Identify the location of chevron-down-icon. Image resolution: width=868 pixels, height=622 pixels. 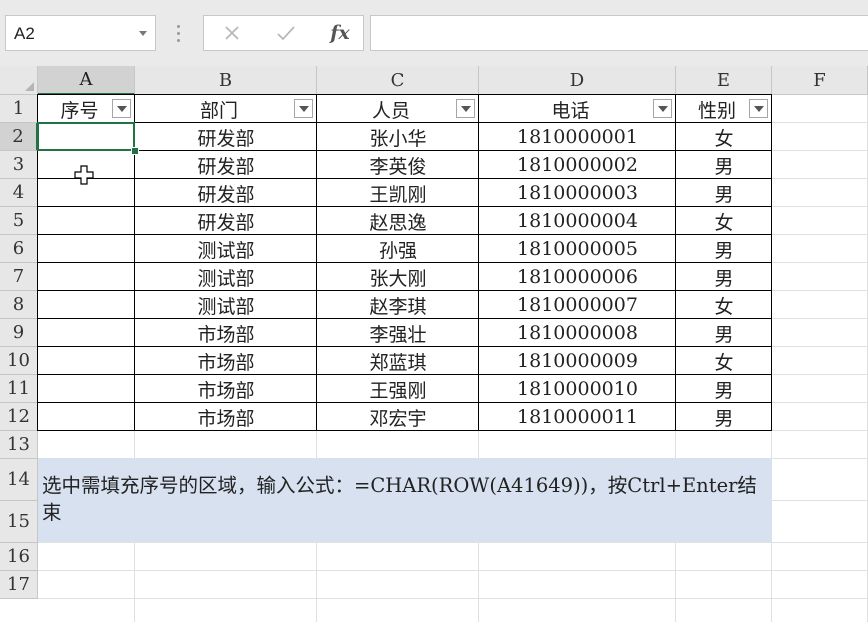
(143, 33).